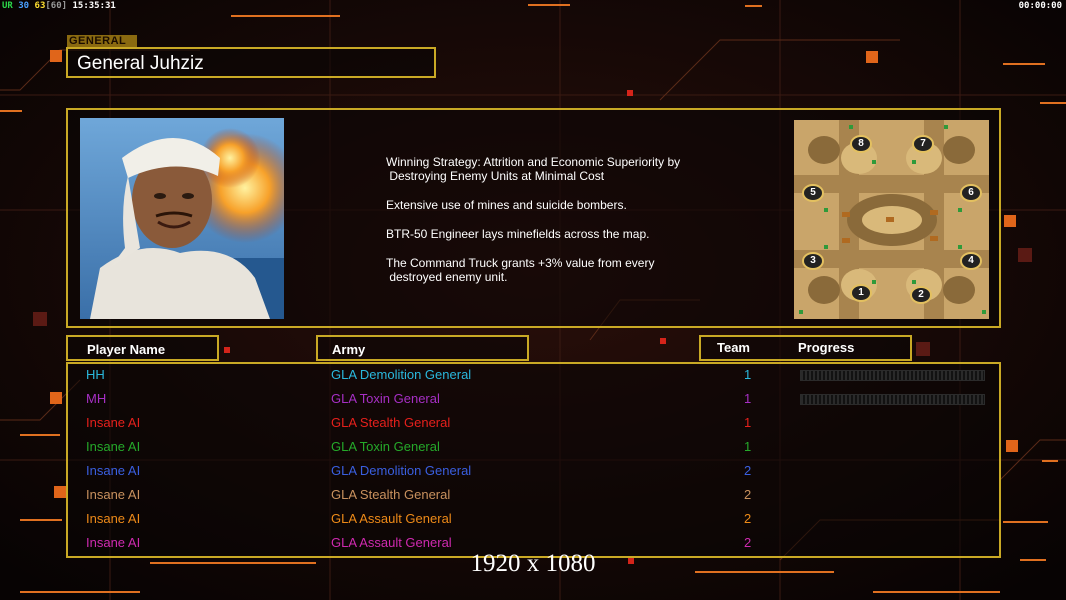 This screenshot has width=1066, height=600. What do you see at coordinates (96, 398) in the screenshot?
I see `player-name-cell: MH` at bounding box center [96, 398].